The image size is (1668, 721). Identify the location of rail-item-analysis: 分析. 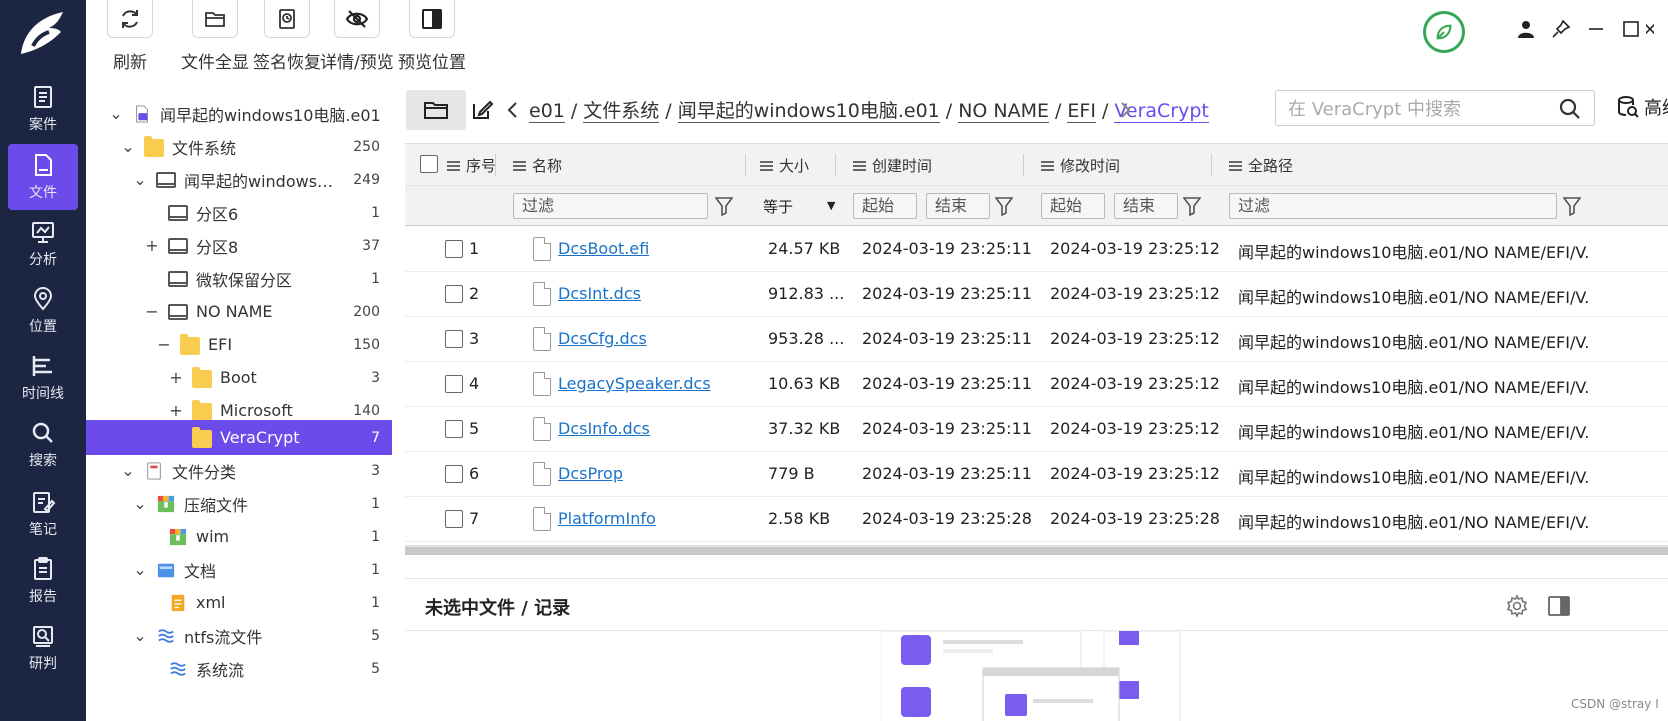
(43, 244).